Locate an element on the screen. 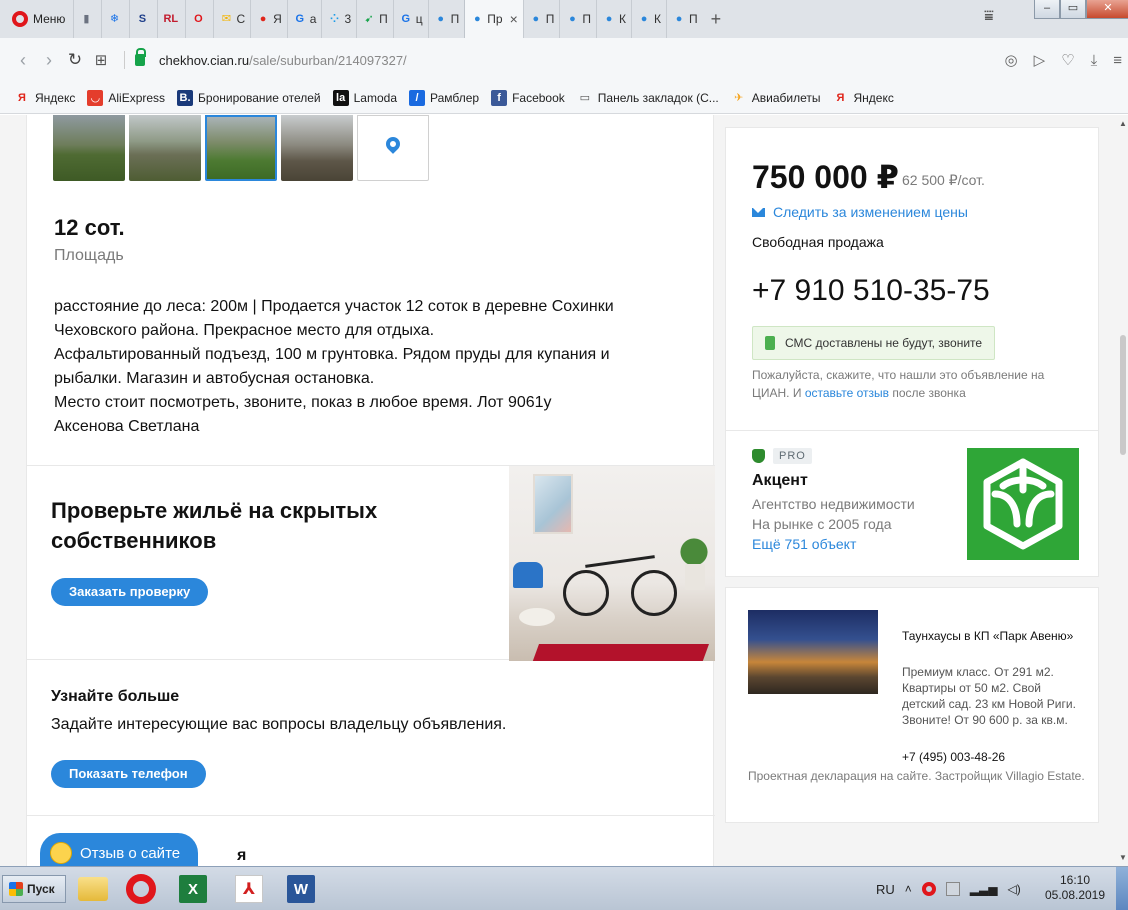 Image resolution: width=1128 pixels, height=910 pixels. settings-icon: ≡ is located at coordinates (1117, 60).